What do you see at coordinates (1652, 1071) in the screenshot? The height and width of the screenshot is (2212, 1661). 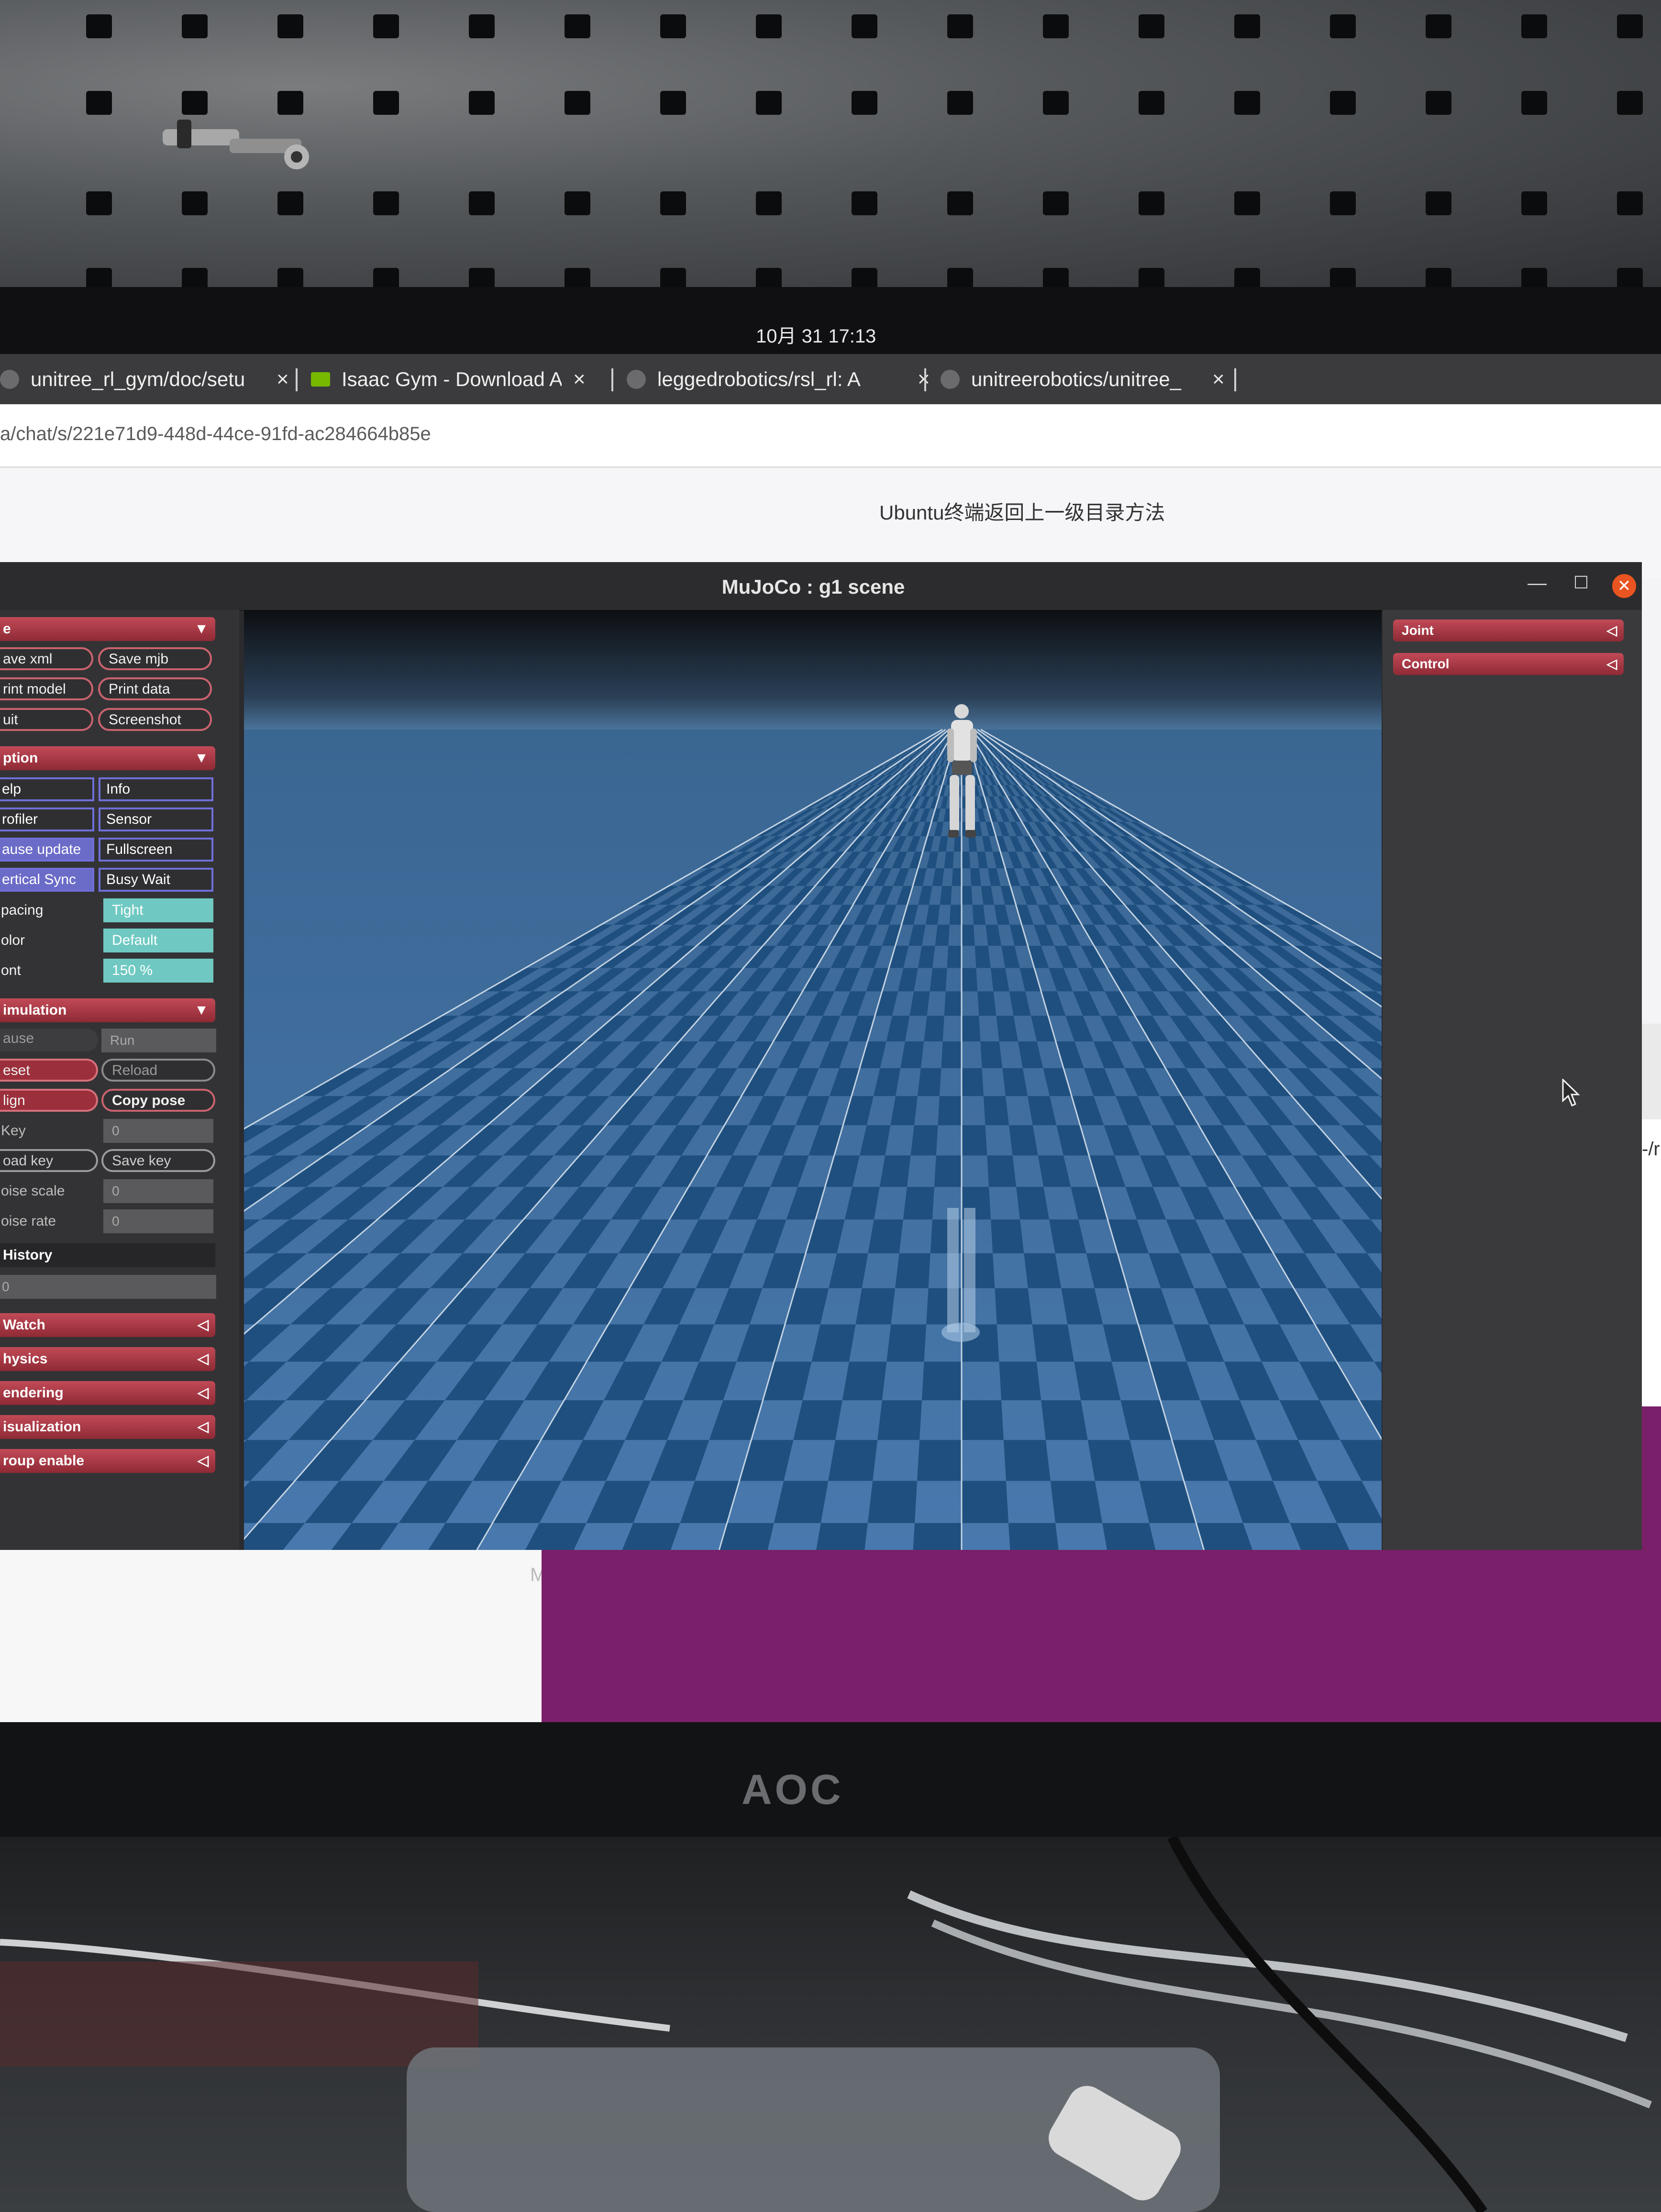 I see `terminal-edge-header` at bounding box center [1652, 1071].